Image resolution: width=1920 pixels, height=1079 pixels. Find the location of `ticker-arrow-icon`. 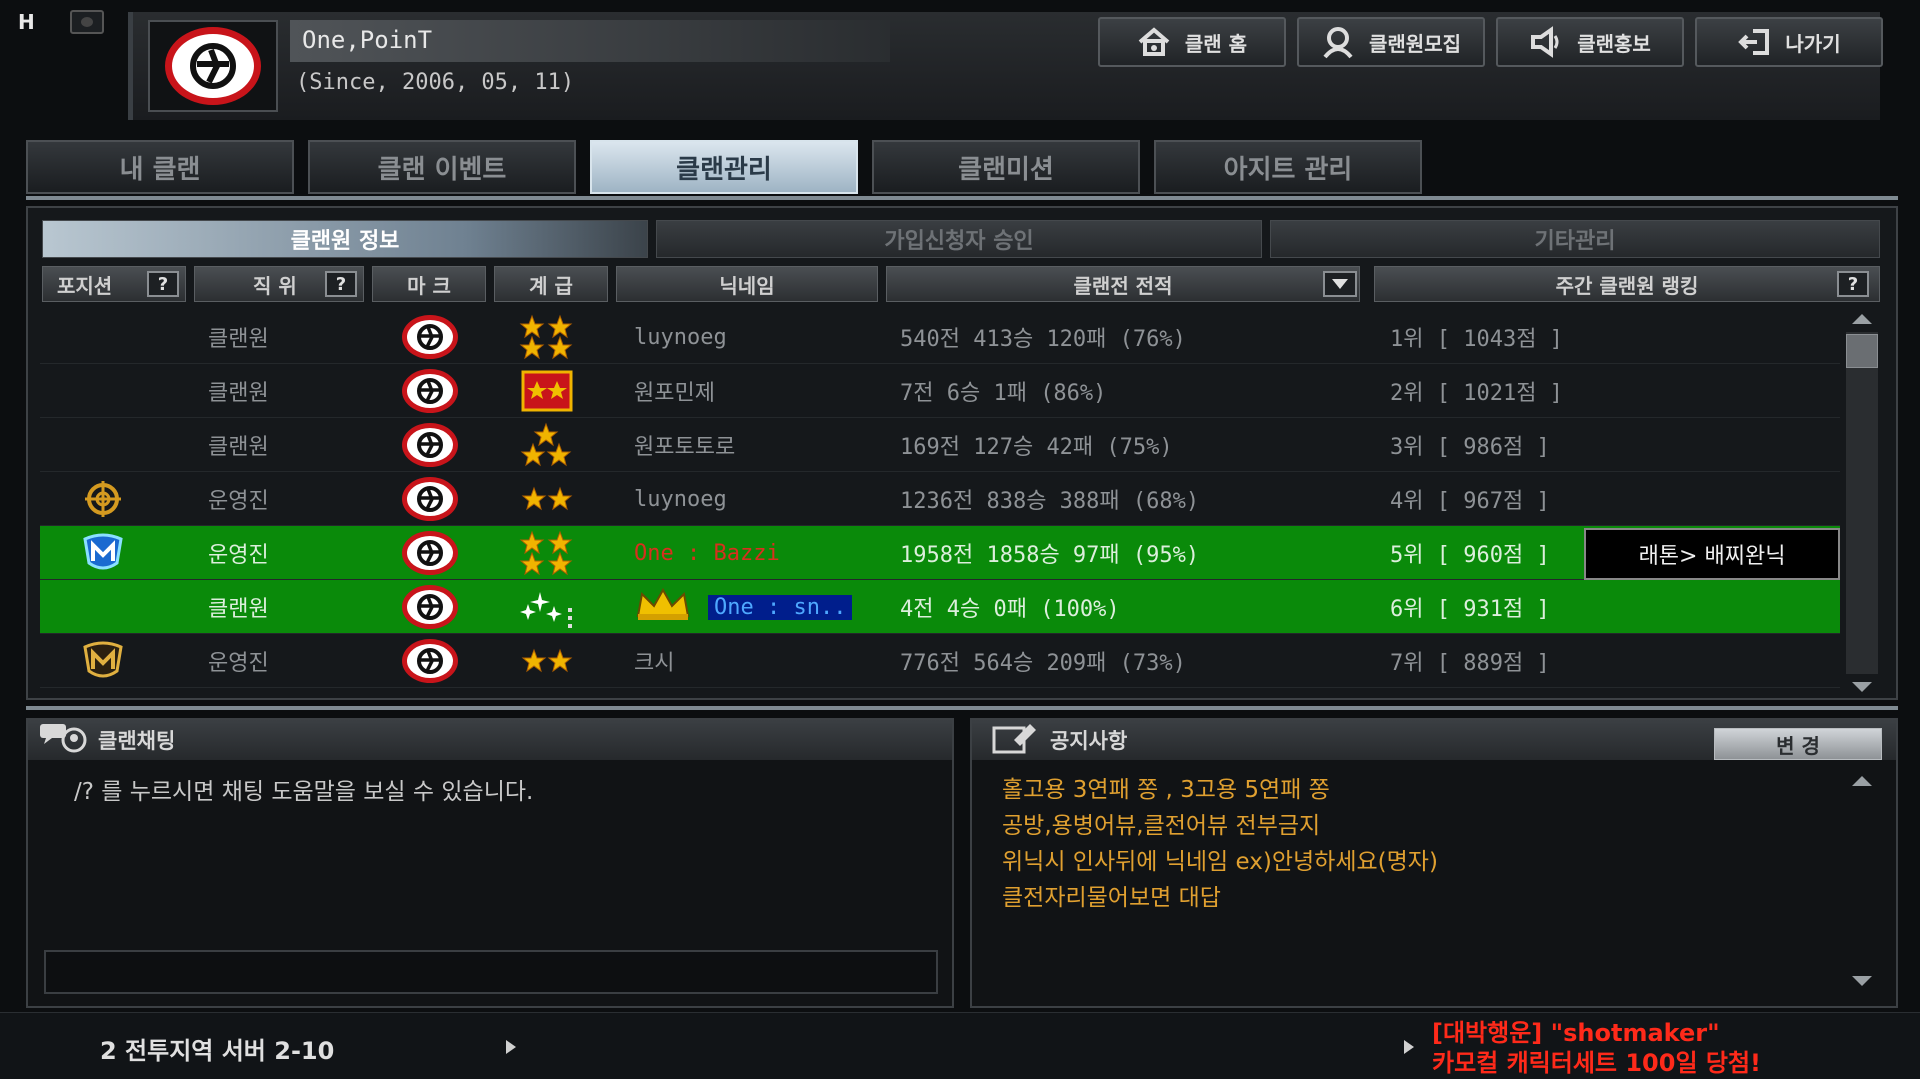

ticker-arrow-icon is located at coordinates (1409, 1047).